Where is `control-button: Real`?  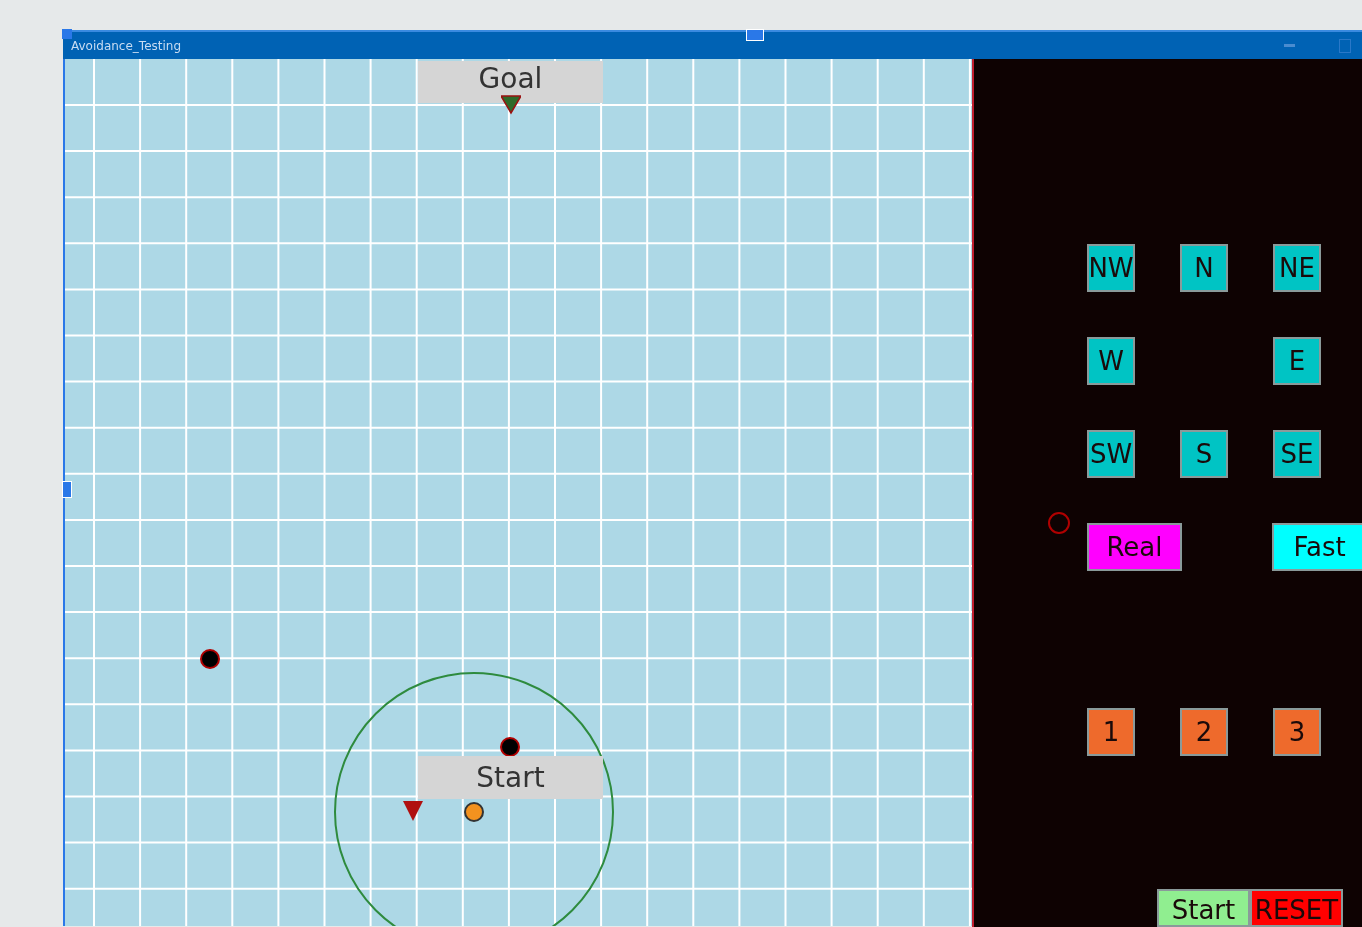
control-button: Real is located at coordinates (1134, 547).